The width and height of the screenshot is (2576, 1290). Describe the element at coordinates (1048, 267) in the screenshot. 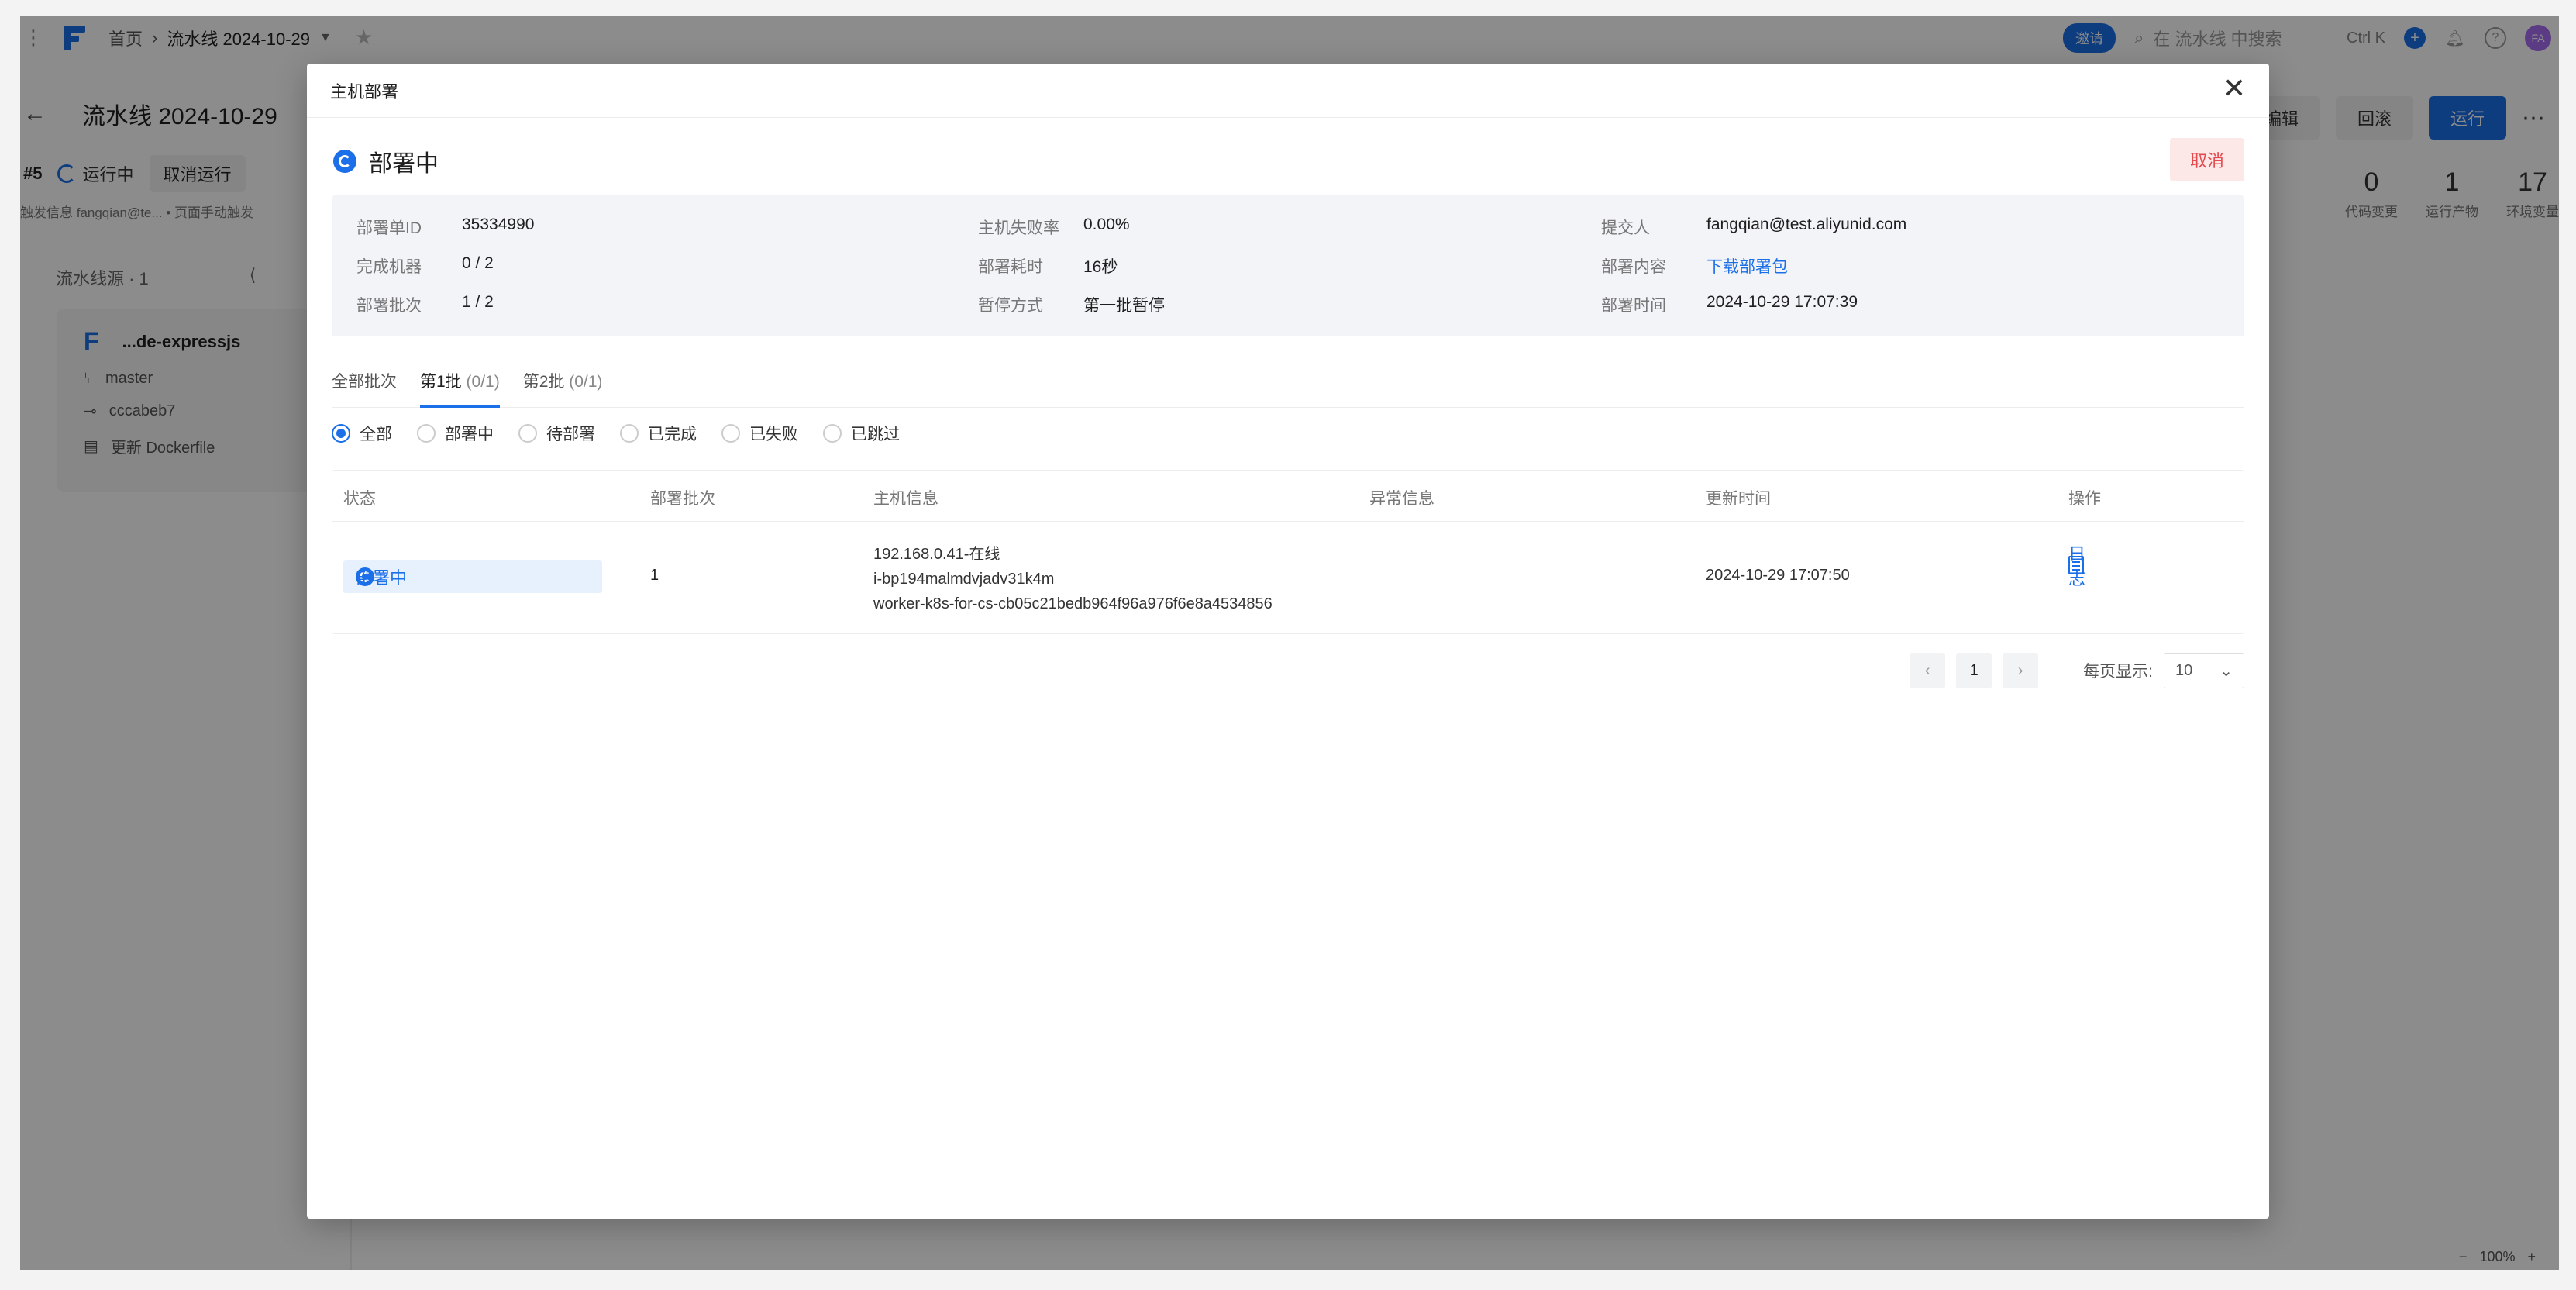

I see `info-duration: 部署耗时 16秒` at that location.